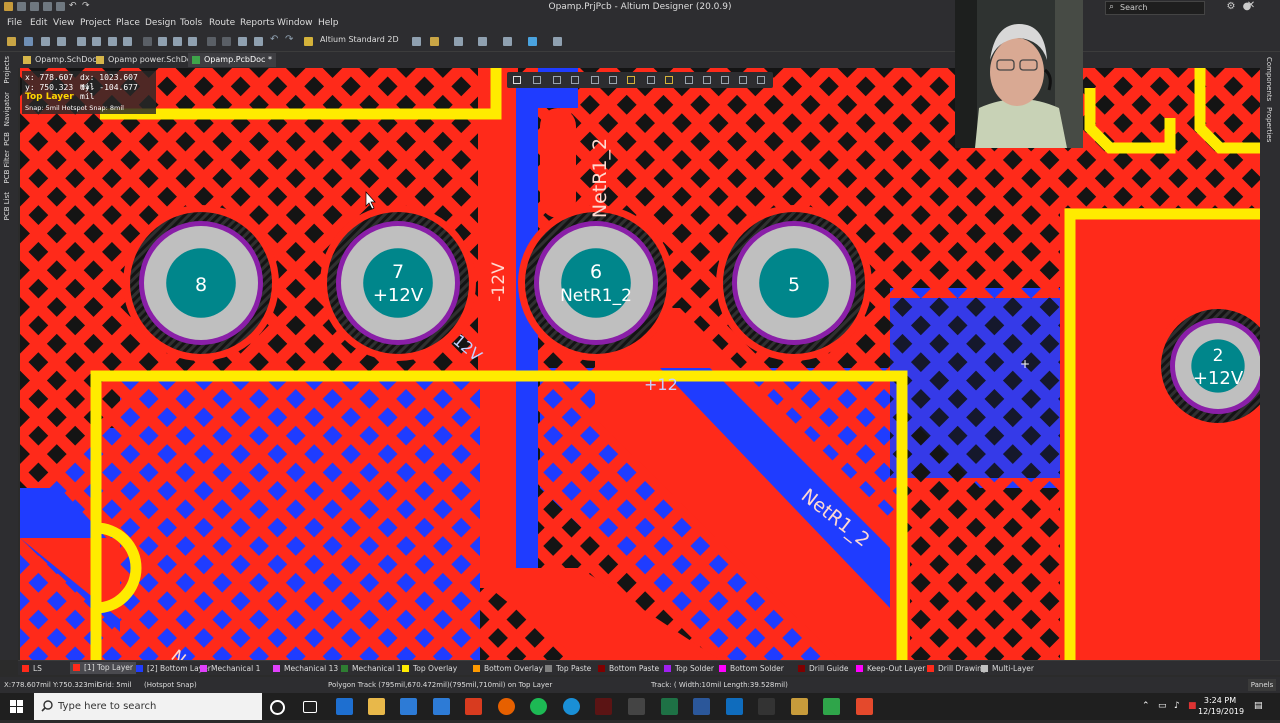  Describe the element at coordinates (359, 41) in the screenshot. I see `view-mode-select: Altium Standard 2D` at that location.